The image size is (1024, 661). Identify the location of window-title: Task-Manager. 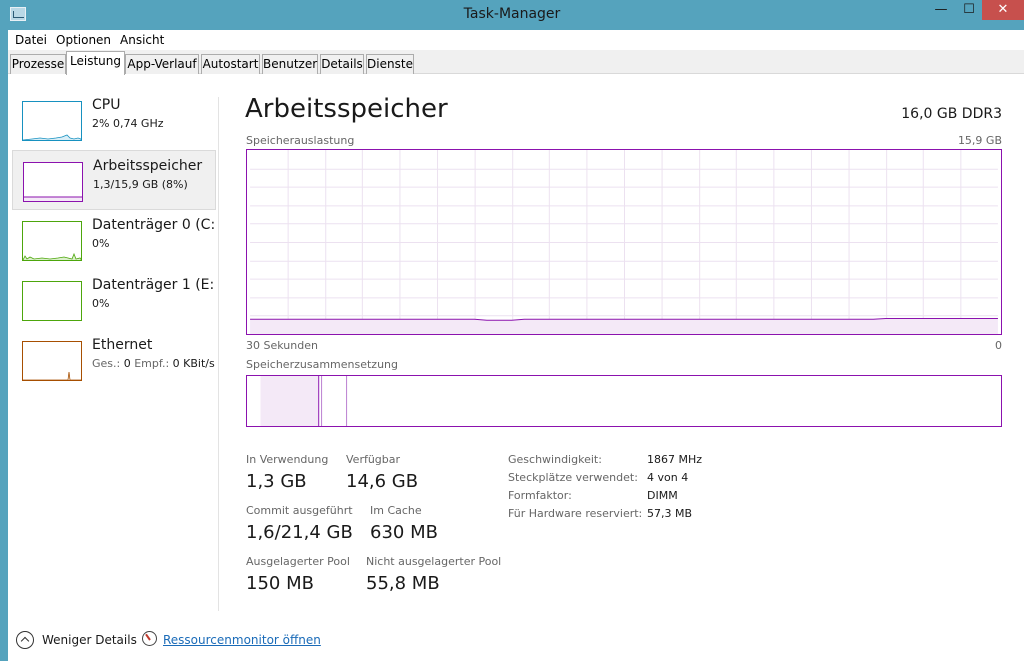
(512, 14).